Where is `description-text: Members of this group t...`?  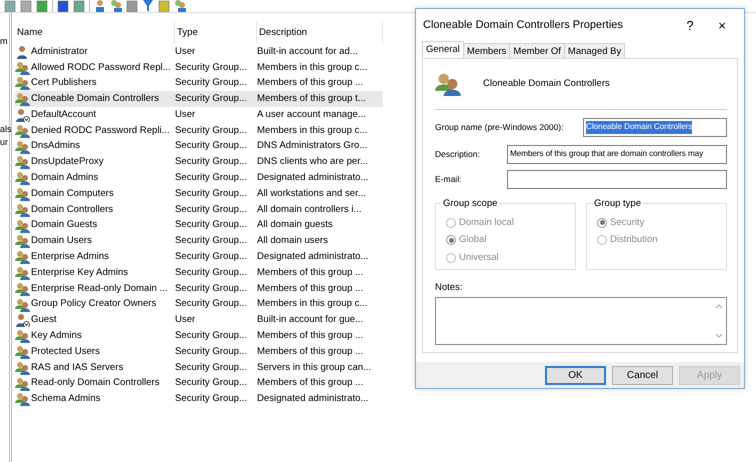 description-text: Members of this group t... is located at coordinates (312, 99).